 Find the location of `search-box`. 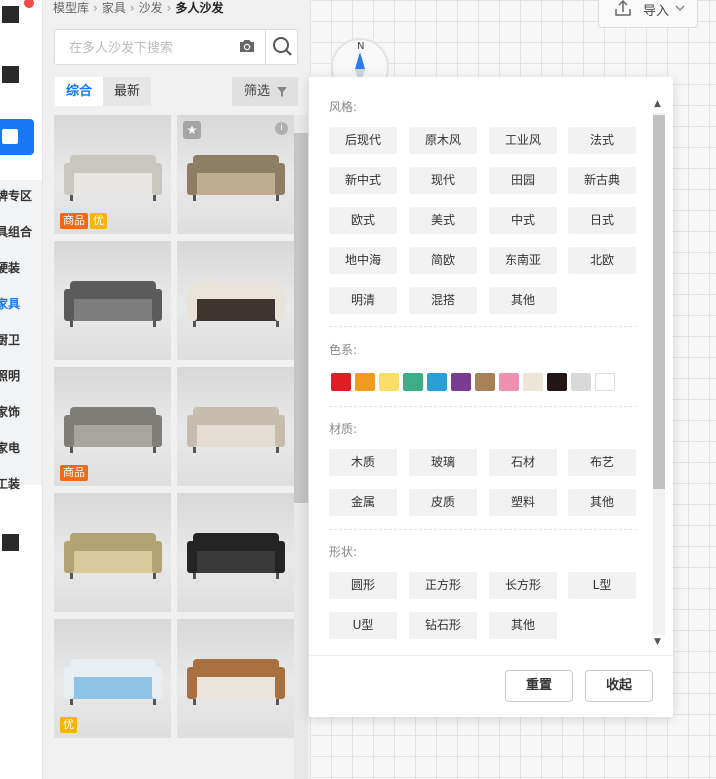

search-box is located at coordinates (176, 47).